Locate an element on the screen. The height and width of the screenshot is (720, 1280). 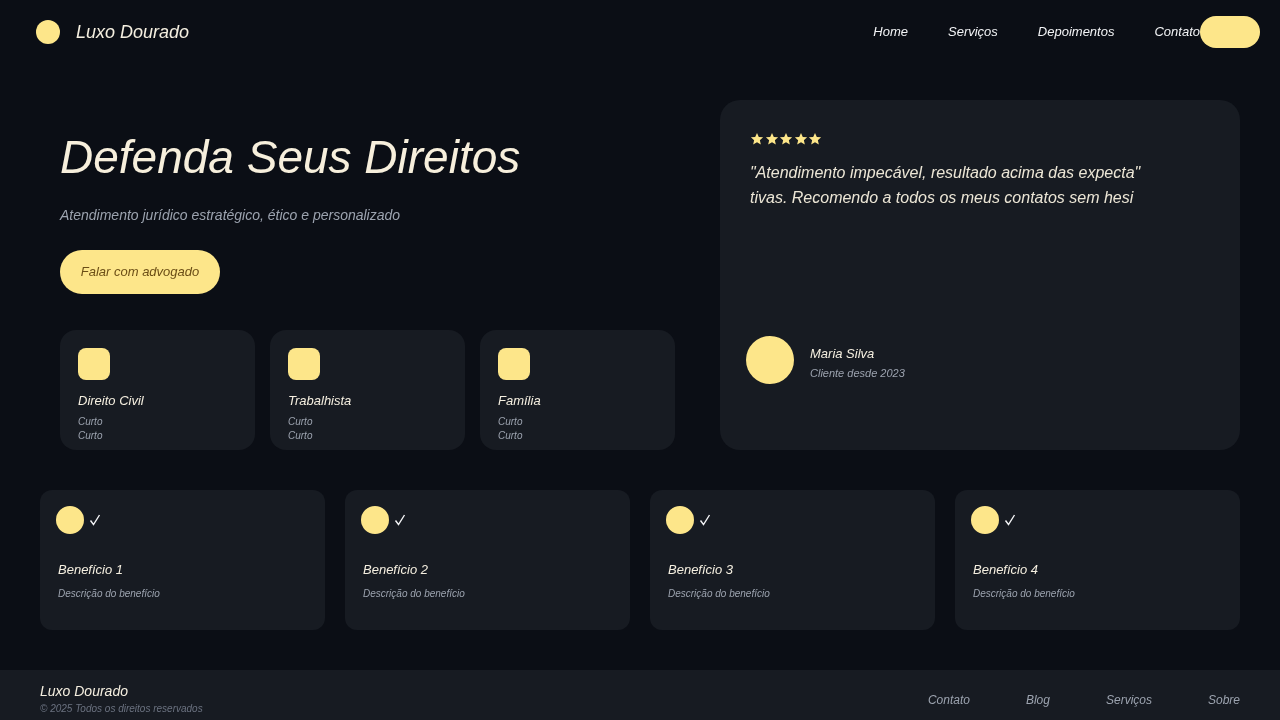
footer-link: Serviços is located at coordinates (1128, 705).